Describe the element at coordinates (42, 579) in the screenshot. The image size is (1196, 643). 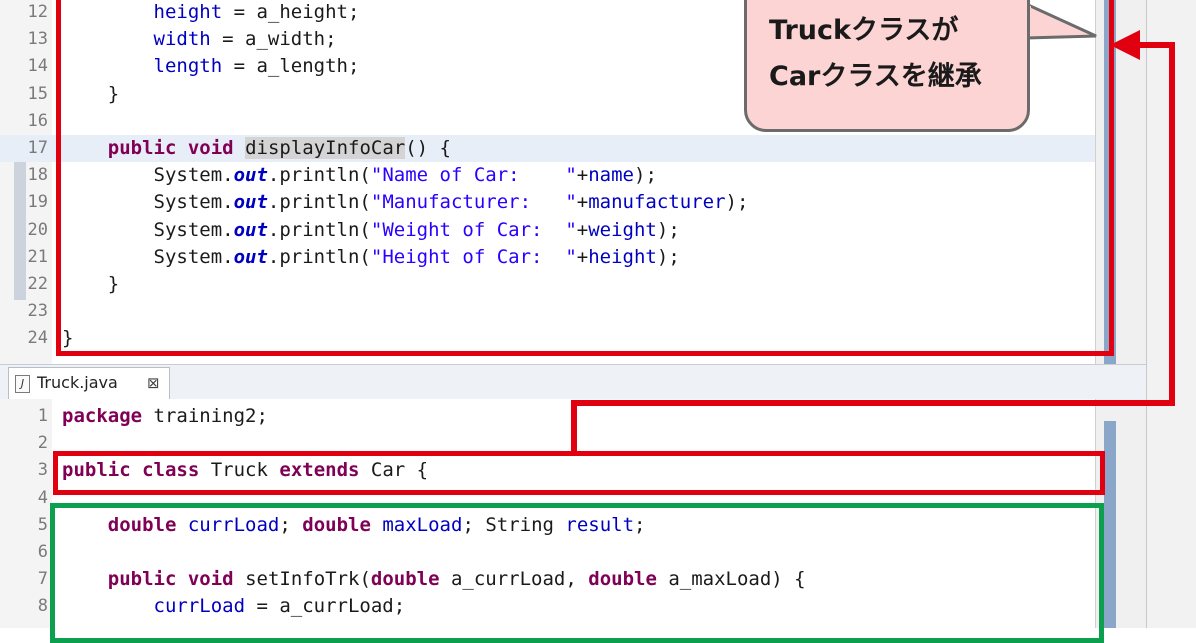
I see `line-number: 7` at that location.